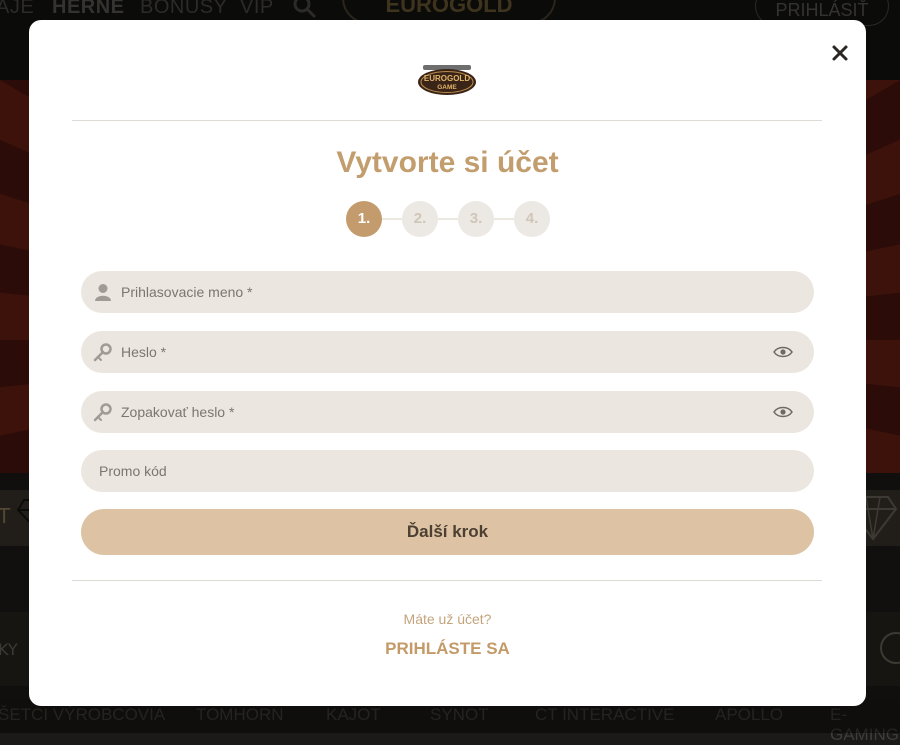  I want to click on username-field, so click(447, 292).